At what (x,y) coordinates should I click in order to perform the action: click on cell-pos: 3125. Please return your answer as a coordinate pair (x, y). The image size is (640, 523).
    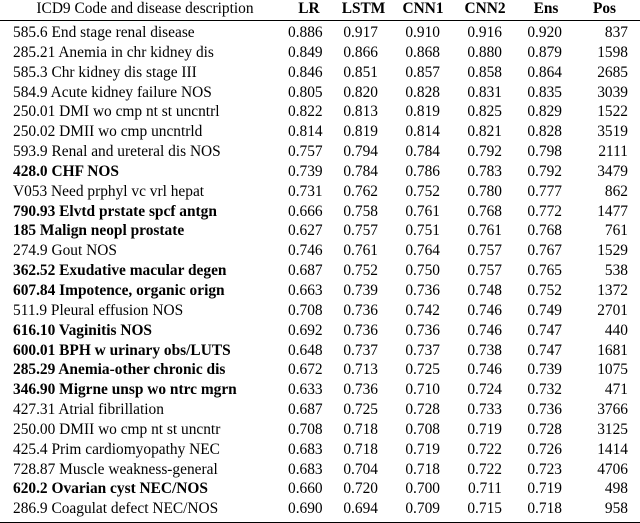
    Looking at the image, I should click on (612, 429).